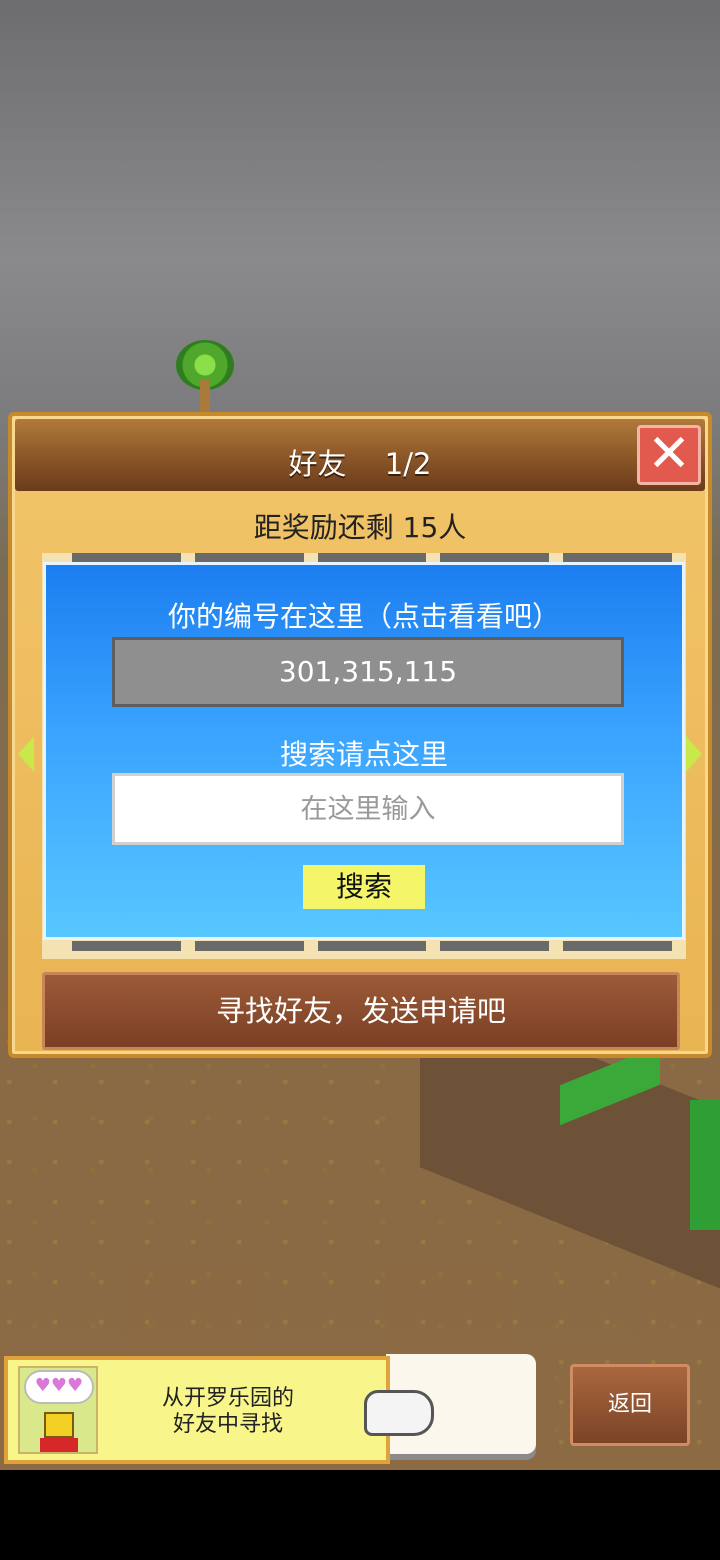  Describe the element at coordinates (58, 1410) in the screenshot. I see `avatar: ♥♥♥` at that location.